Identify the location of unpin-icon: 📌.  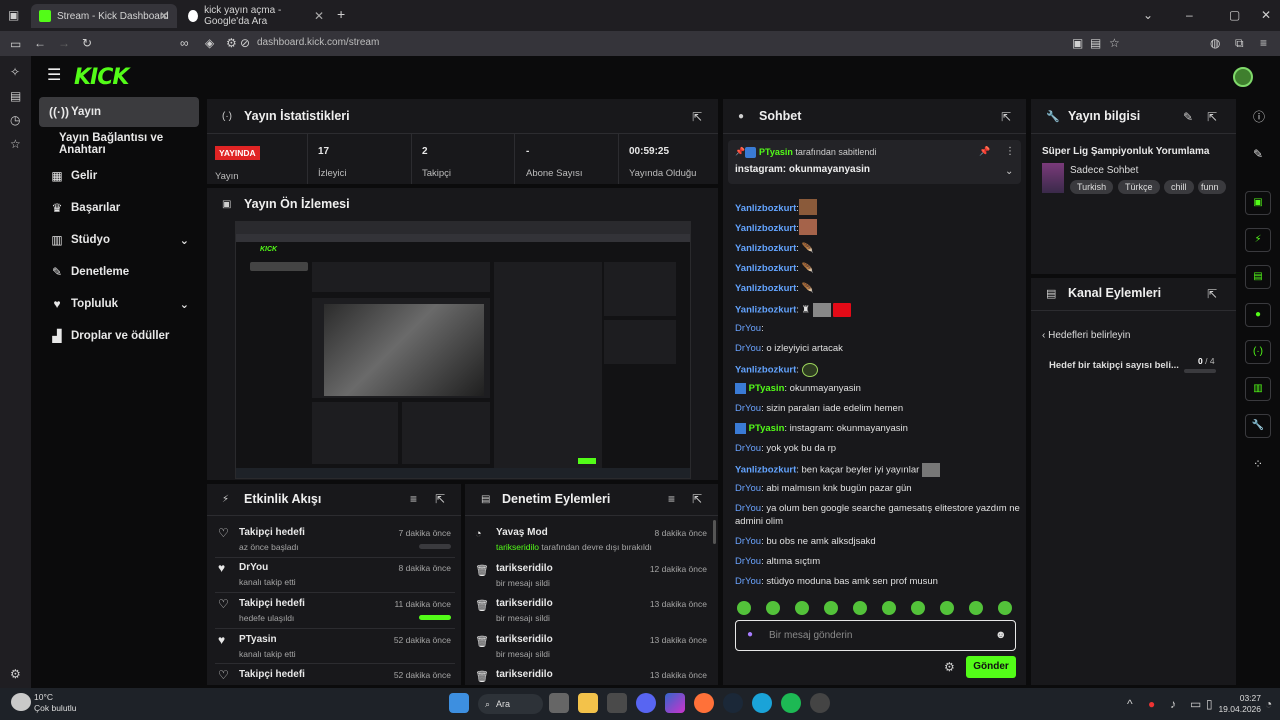
(984, 151).